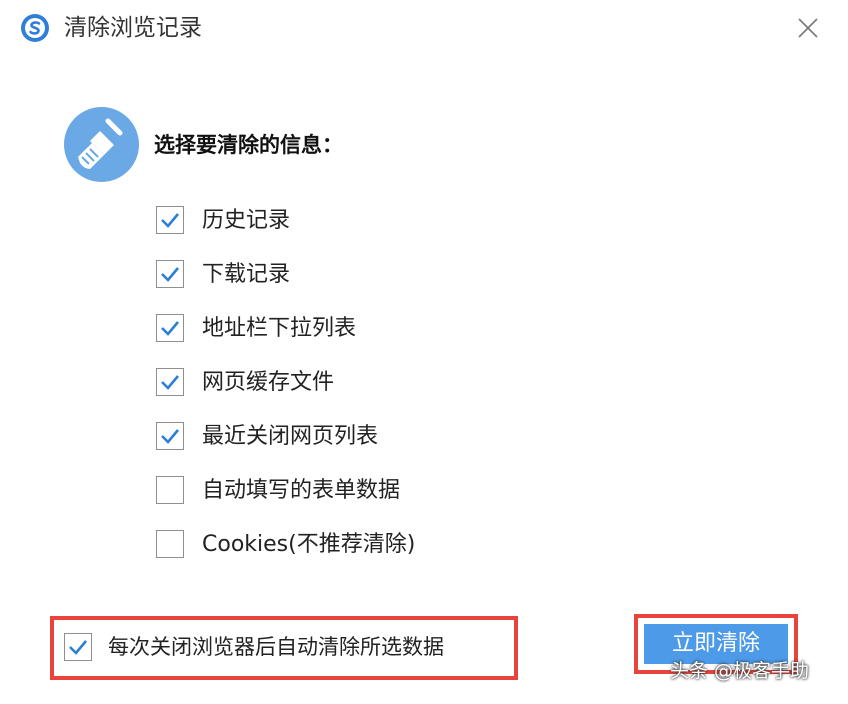 Image resolution: width=848 pixels, height=704 pixels. What do you see at coordinates (246, 274) in the screenshot?
I see `option-label: 下载记录` at bounding box center [246, 274].